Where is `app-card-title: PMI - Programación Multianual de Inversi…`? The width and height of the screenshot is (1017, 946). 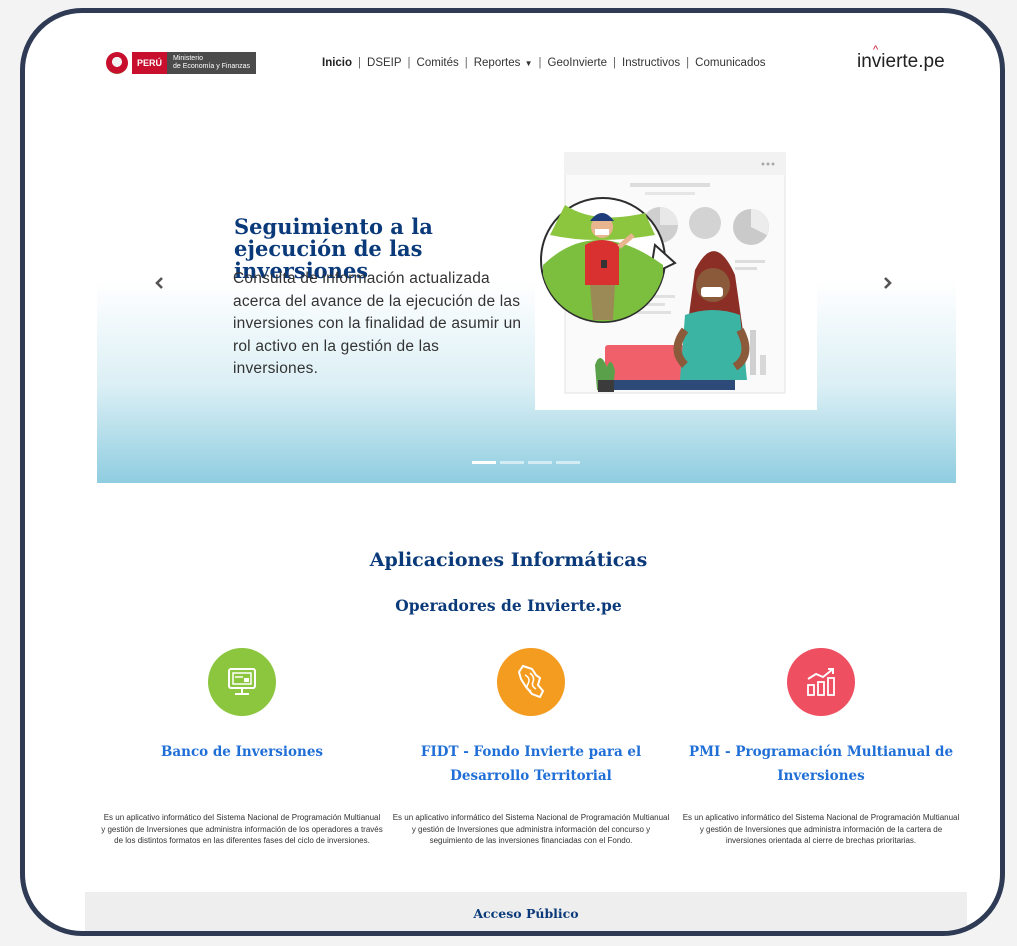
app-card-title: PMI - Programación Multianual de Inversi… is located at coordinates (821, 764).